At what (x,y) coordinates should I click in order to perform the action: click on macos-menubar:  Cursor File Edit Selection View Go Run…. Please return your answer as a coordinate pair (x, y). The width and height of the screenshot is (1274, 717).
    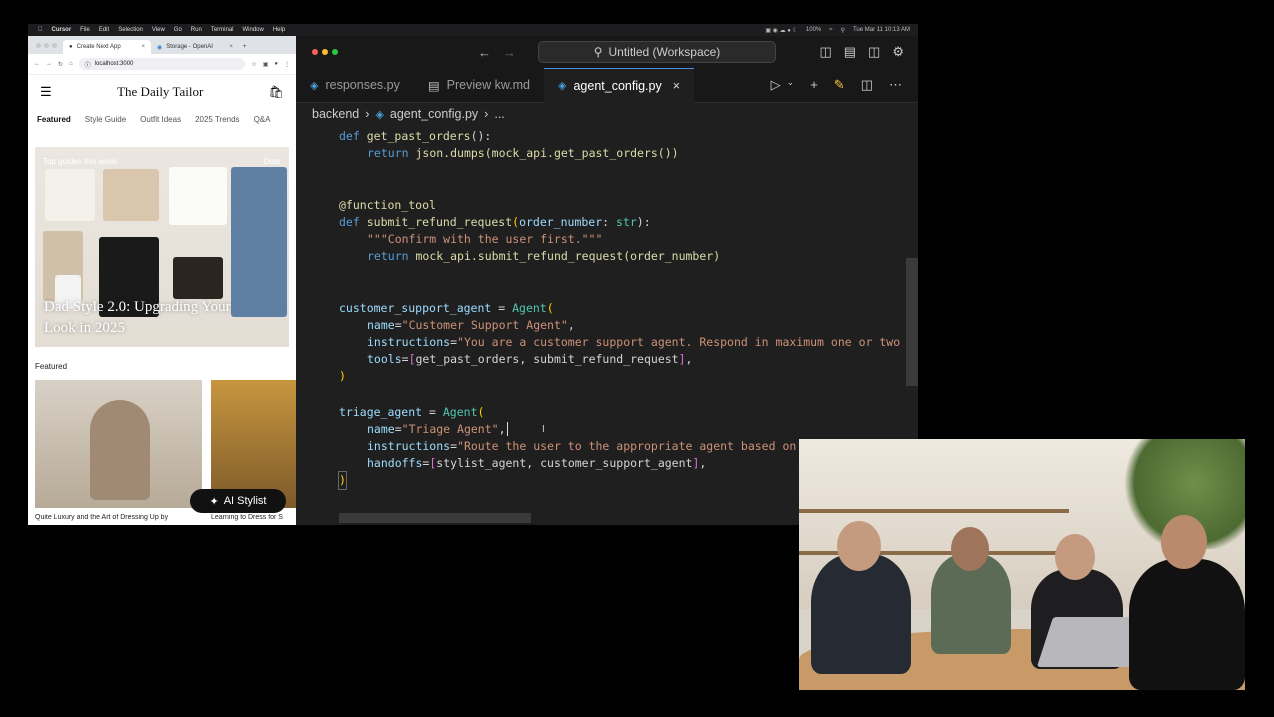
    Looking at the image, I should click on (473, 30).